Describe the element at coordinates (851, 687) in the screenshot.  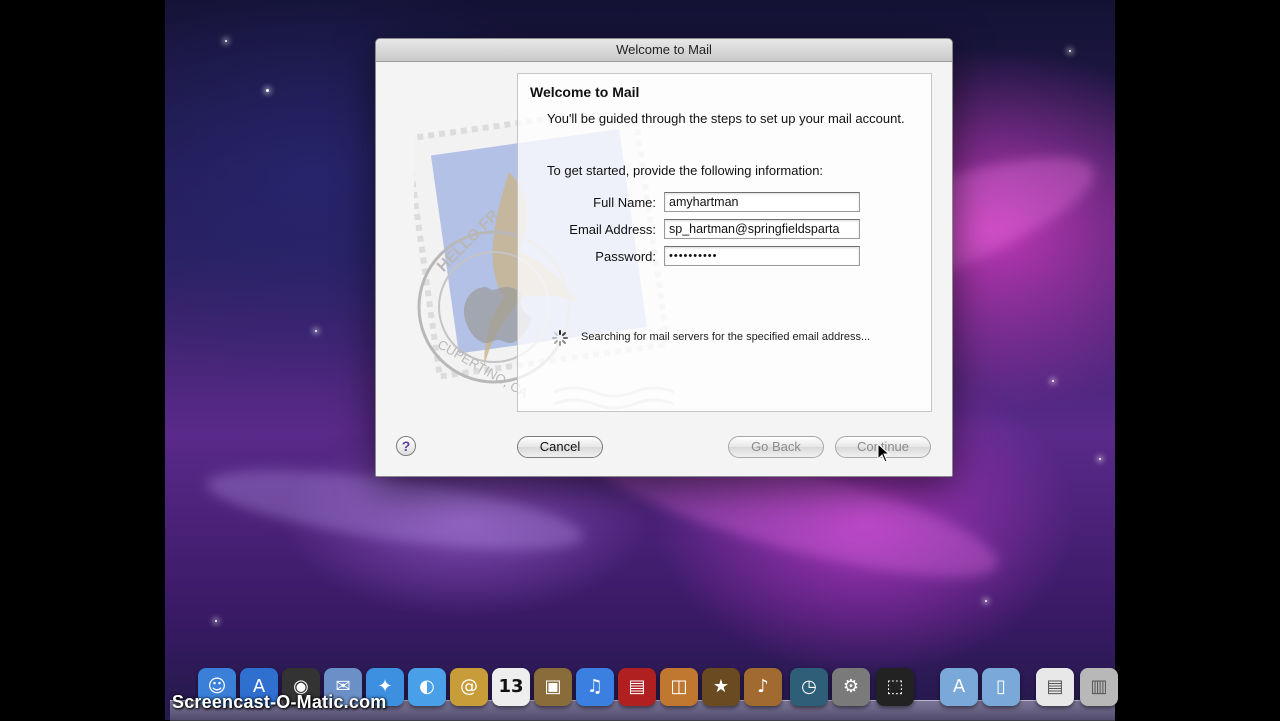
I see `system-preferences-icon: ⚙` at that location.